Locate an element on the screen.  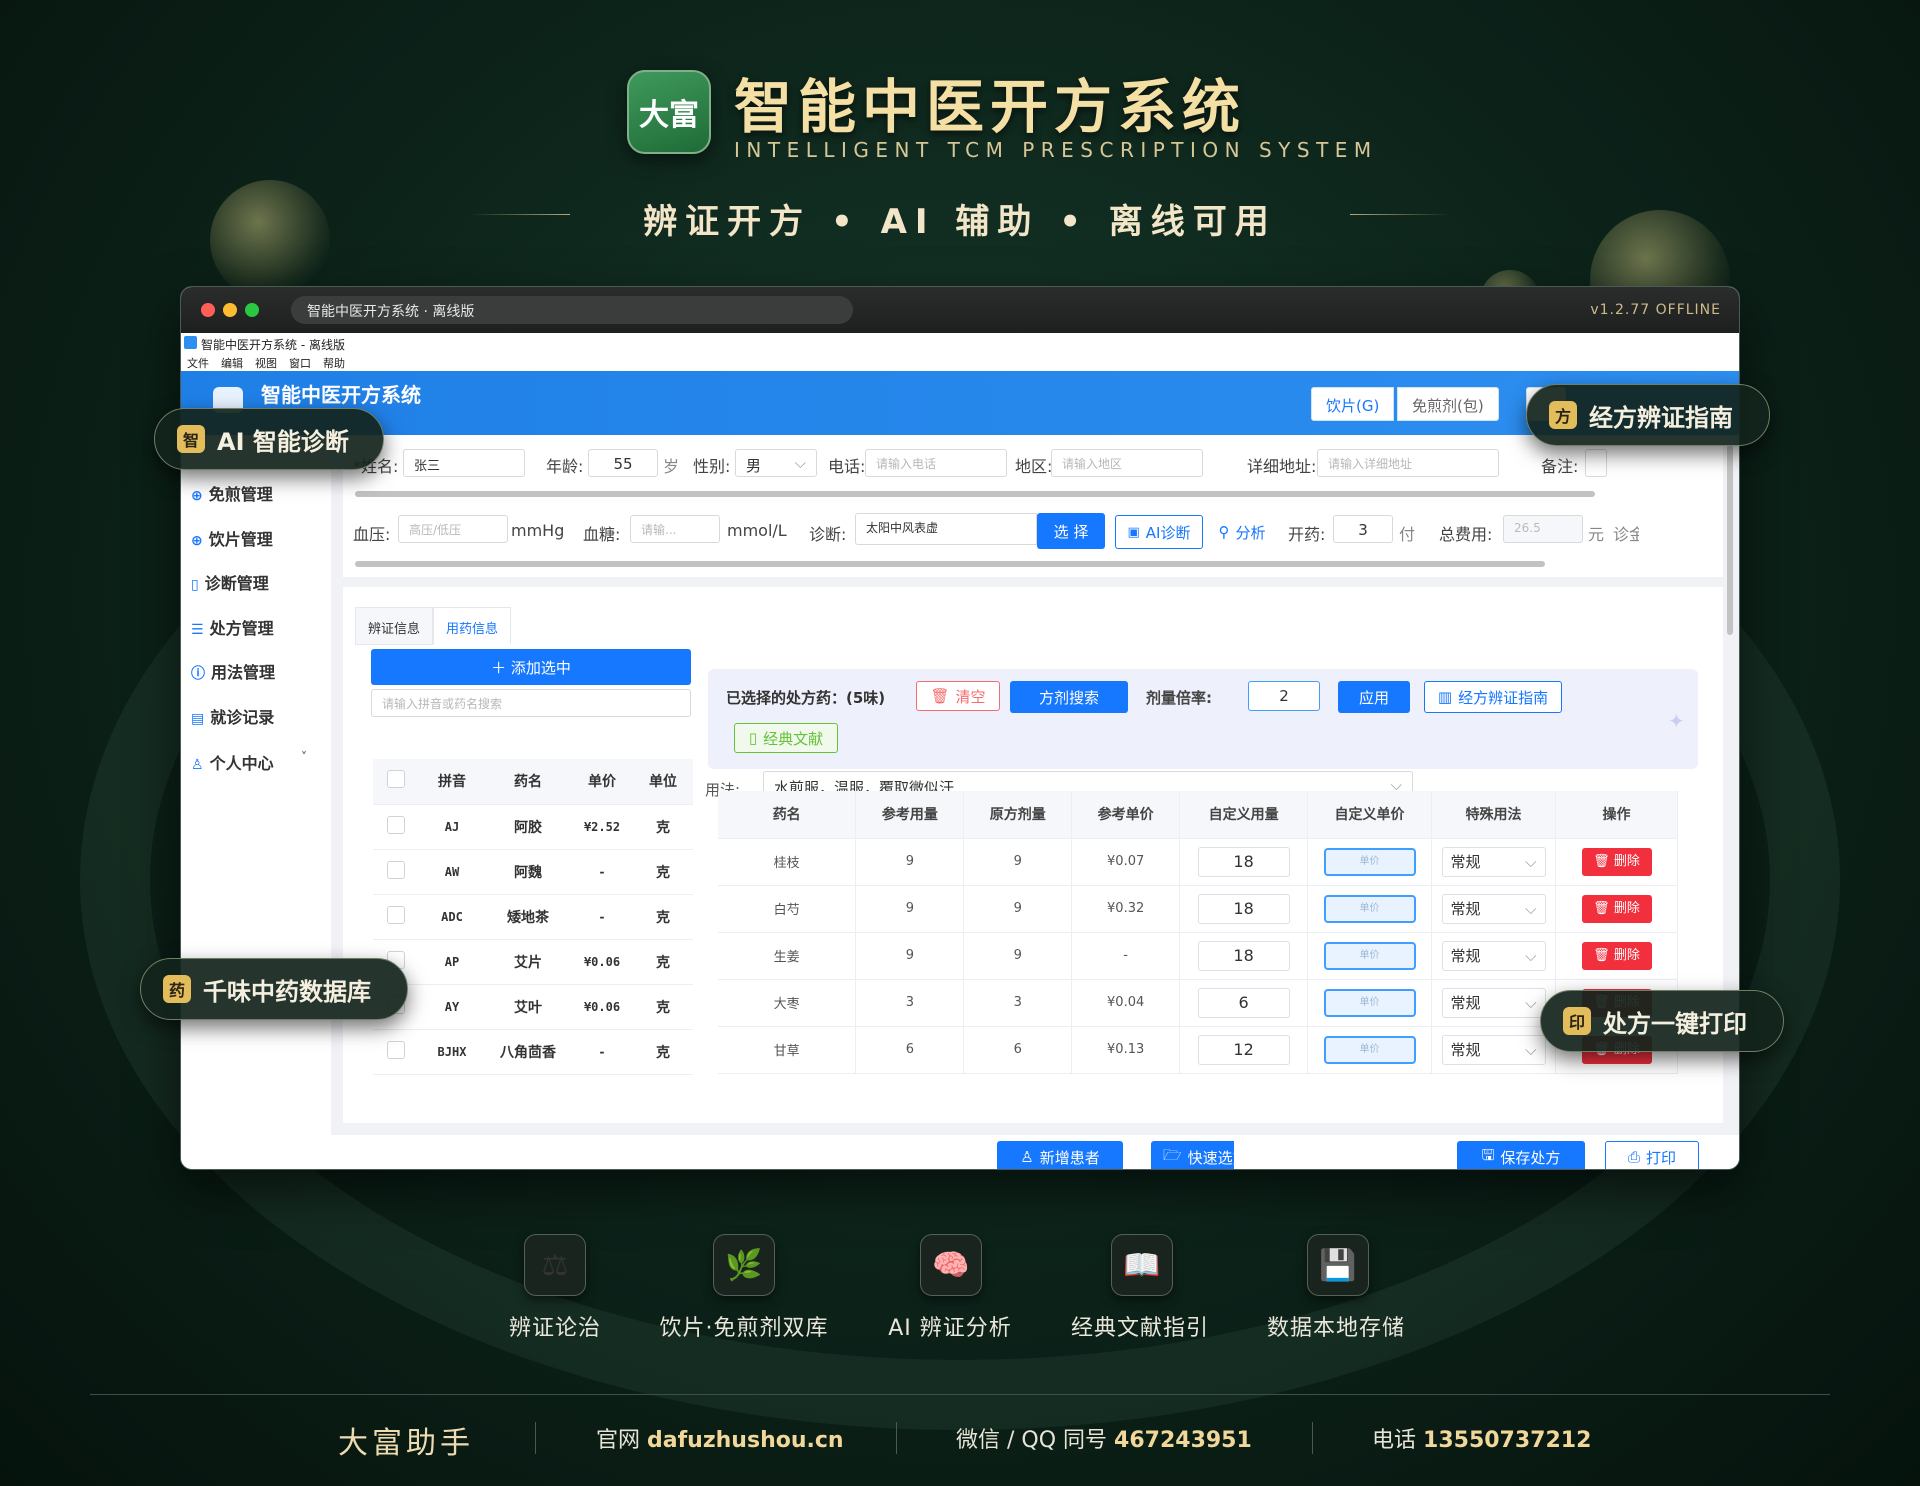
table-row: BJHX 八角茴香 - 克 is located at coordinates (533, 1052).